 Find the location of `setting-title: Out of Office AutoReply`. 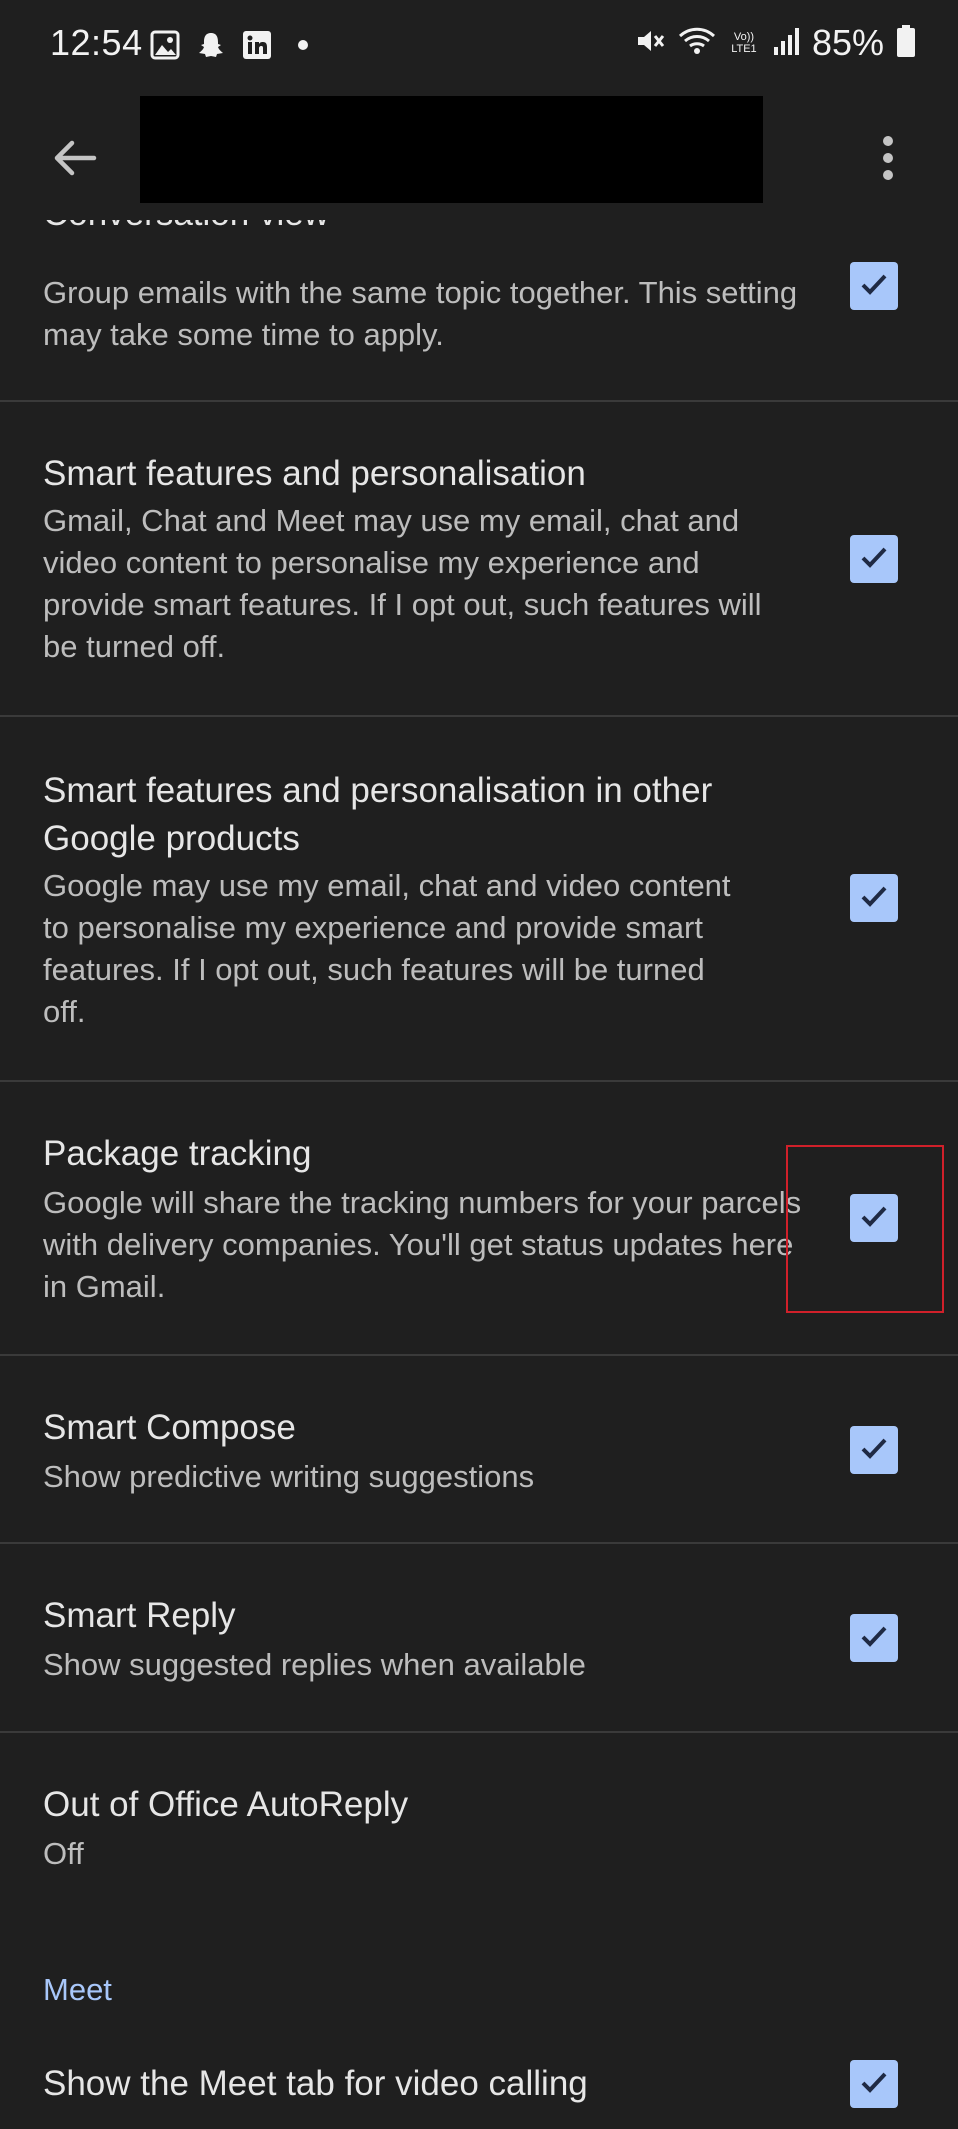

setting-title: Out of Office AutoReply is located at coordinates (226, 1804).